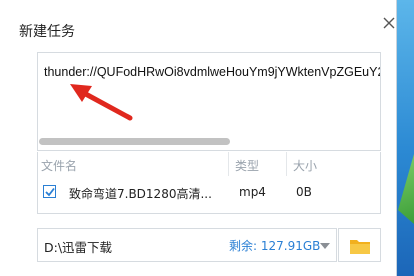 This screenshot has height=276, width=414. What do you see at coordinates (47, 32) in the screenshot?
I see `dialog-title: 新建任务` at bounding box center [47, 32].